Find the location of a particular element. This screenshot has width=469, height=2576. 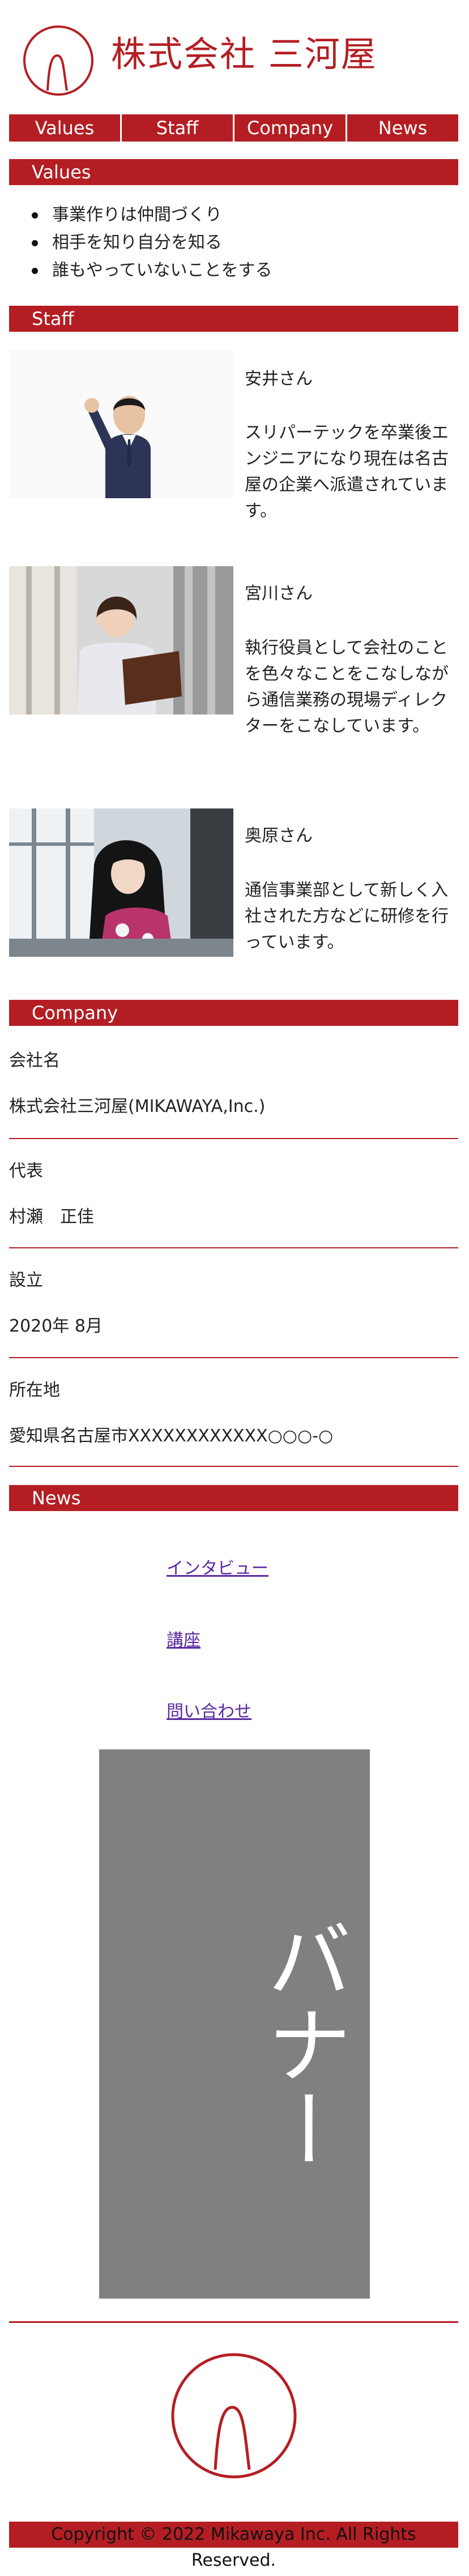

contact-link: 問い合わせ is located at coordinates (209, 1709).